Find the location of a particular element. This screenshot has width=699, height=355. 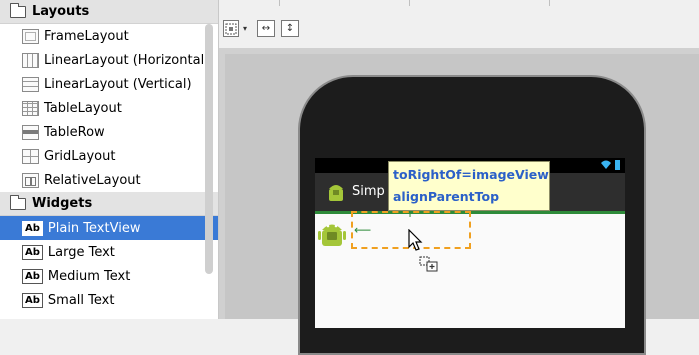

palette-item-linearlayout-horizontal: LinearLayout (Horizontal) is located at coordinates (109, 60).